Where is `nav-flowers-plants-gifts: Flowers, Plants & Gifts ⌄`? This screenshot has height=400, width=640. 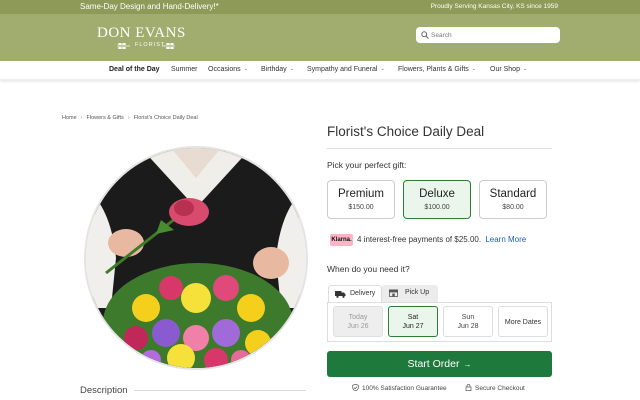
nav-flowers-plants-gifts: Flowers, Plants & Gifts ⌄ is located at coordinates (437, 69).